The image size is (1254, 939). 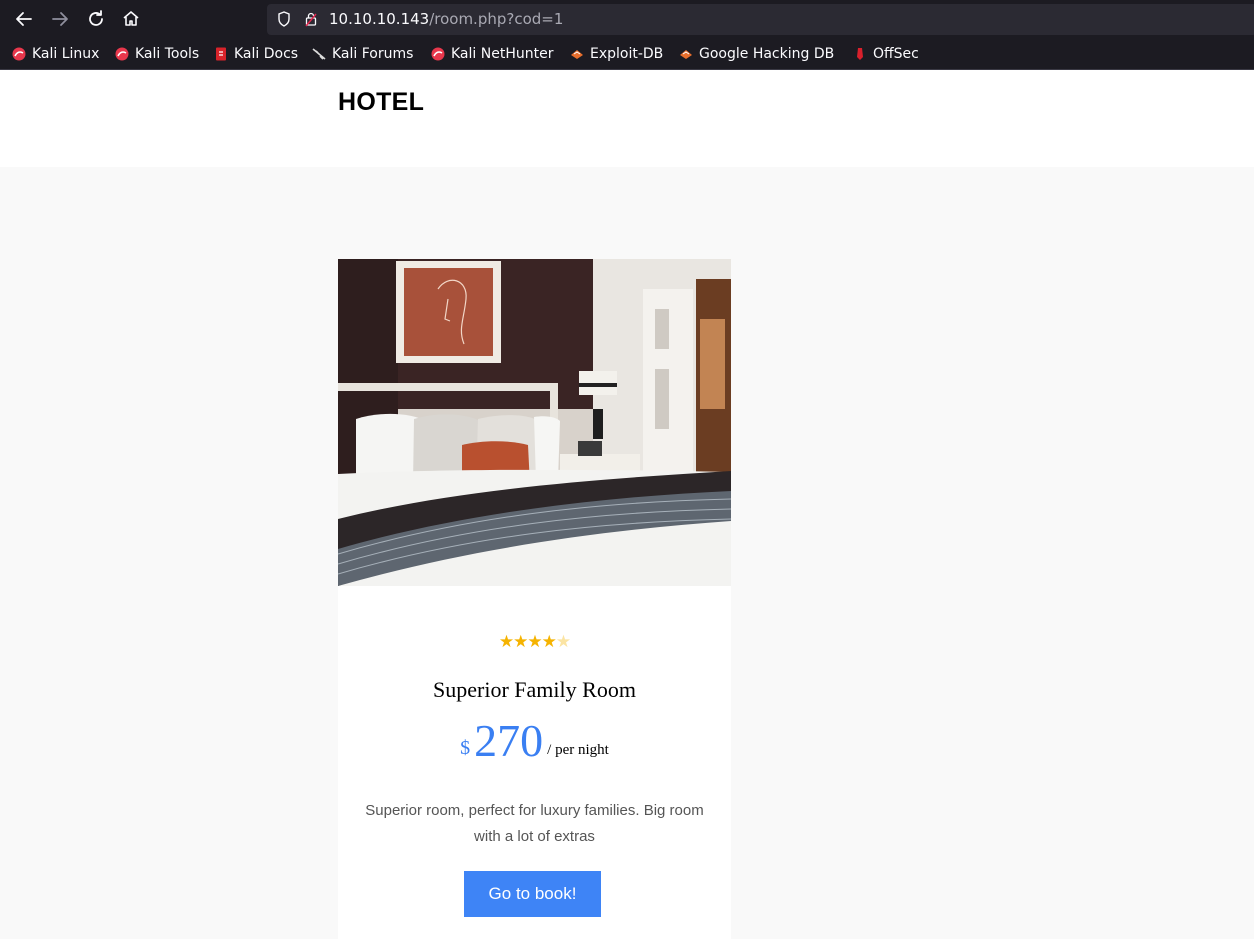 What do you see at coordinates (379, 19) in the screenshot?
I see `url-host: 10.10.10.143` at bounding box center [379, 19].